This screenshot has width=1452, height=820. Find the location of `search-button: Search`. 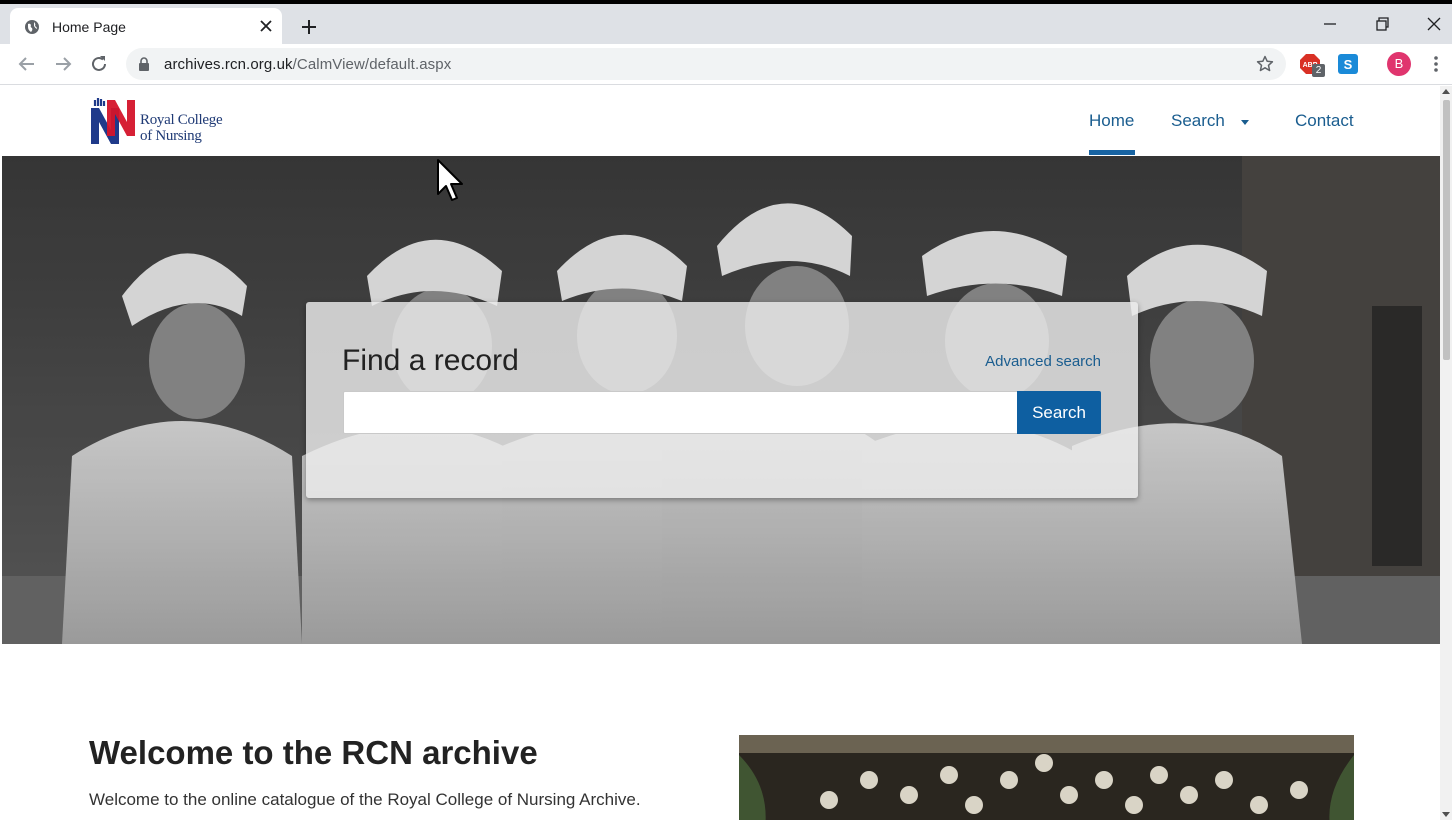

search-button: Search is located at coordinates (1059, 412).